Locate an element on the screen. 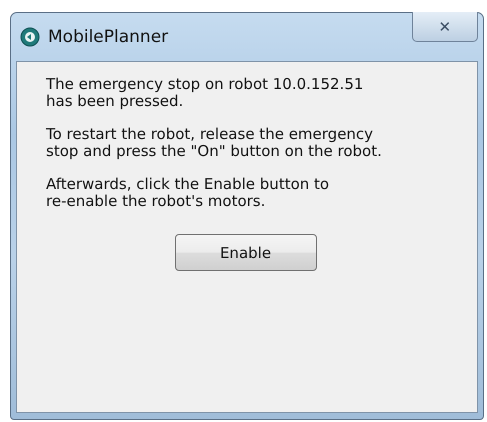 The image size is (487, 422). close-button: ✕ is located at coordinates (445, 27).